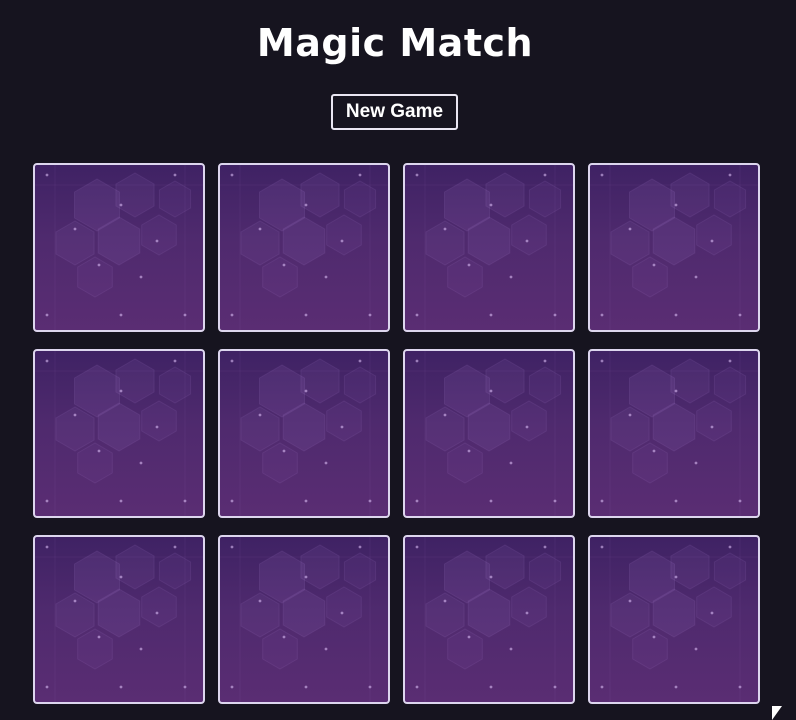 This screenshot has height=720, width=796. I want to click on game-title: Magic Match, so click(395, 43).